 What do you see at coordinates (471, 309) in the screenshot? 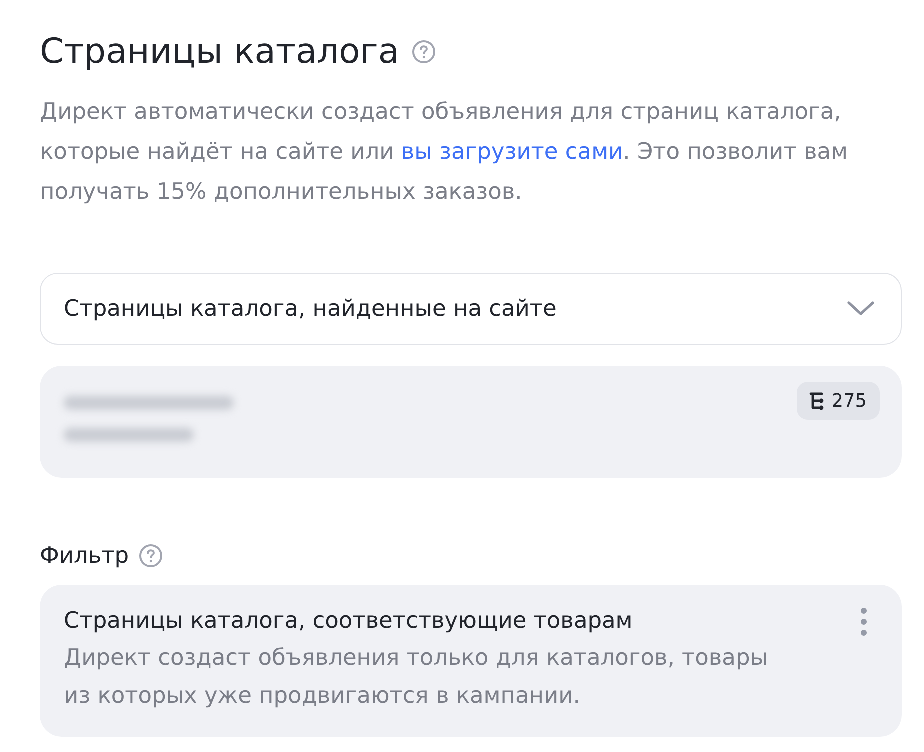
I see `source-select: Страницы каталога, найденные на сайте` at bounding box center [471, 309].